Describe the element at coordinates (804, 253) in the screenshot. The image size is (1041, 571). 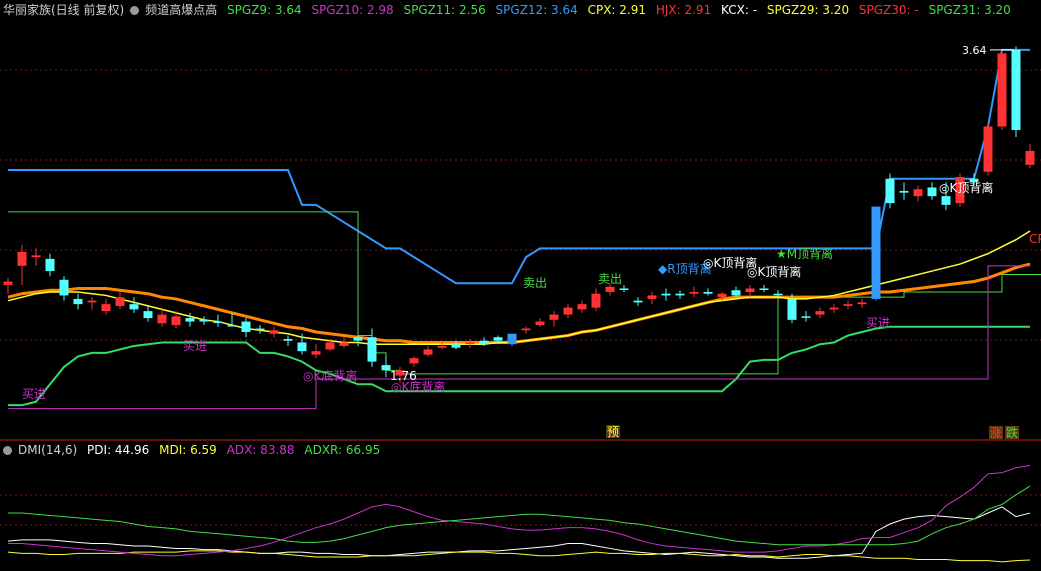
I see `annotation-10: ★M顶背离` at that location.